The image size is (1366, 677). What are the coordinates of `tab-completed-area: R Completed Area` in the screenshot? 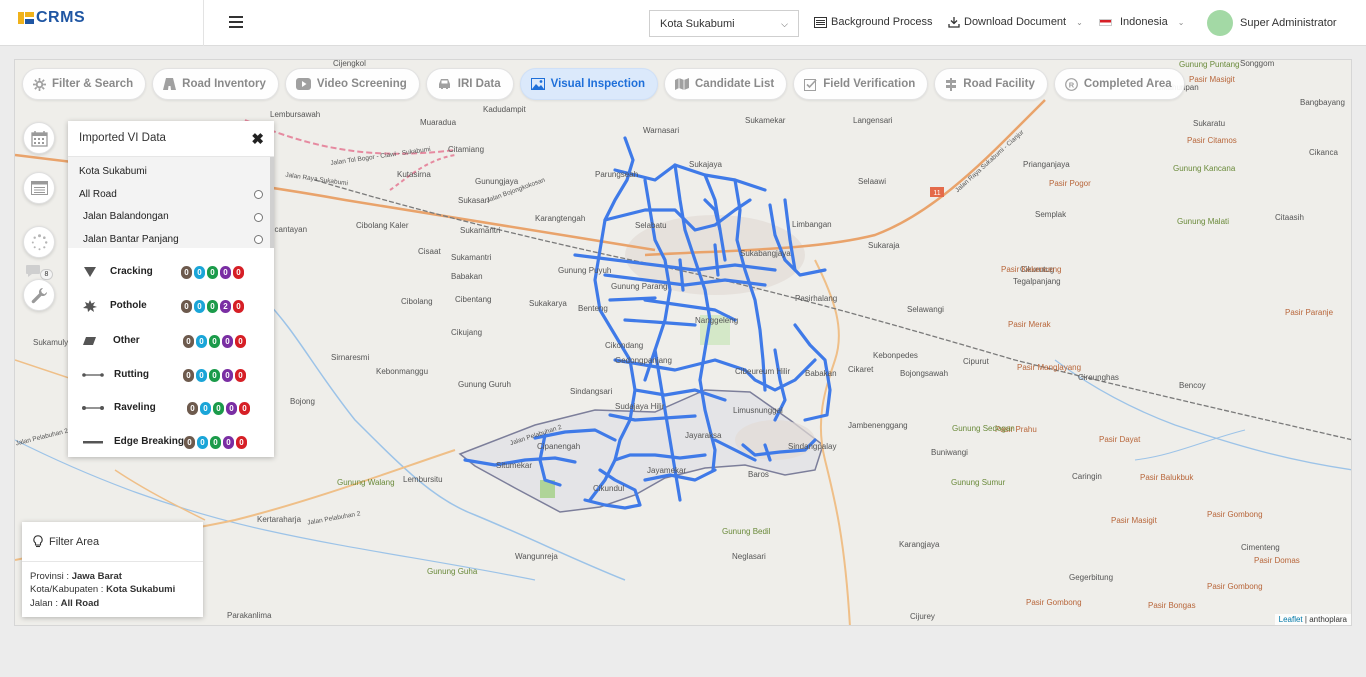 It's located at (1119, 84).